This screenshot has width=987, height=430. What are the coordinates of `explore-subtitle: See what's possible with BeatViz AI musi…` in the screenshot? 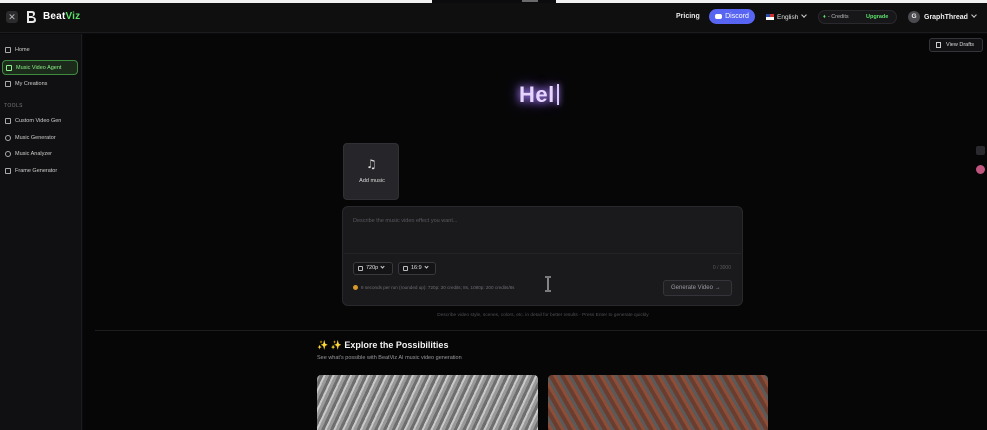 It's located at (389, 358).